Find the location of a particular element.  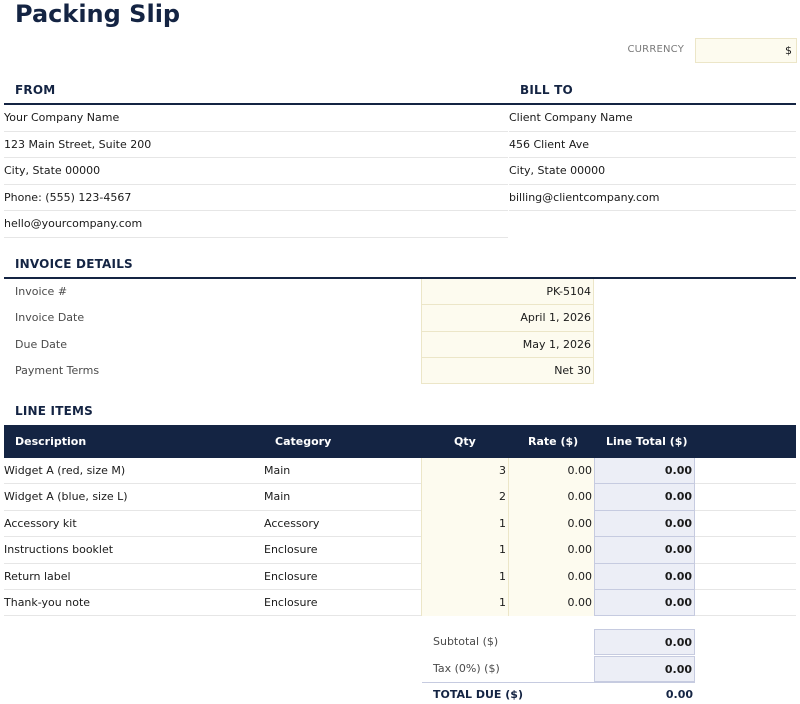

item-description: Widget A (blue, size L) is located at coordinates (66, 497).